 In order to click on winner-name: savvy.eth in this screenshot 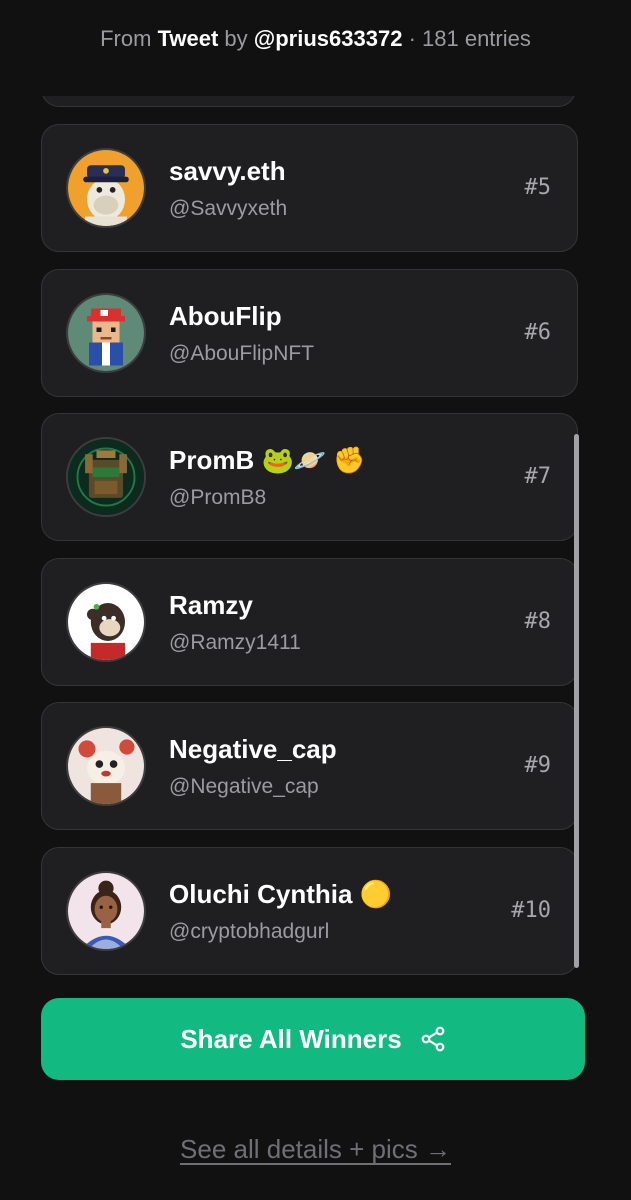, I will do `click(227, 171)`.